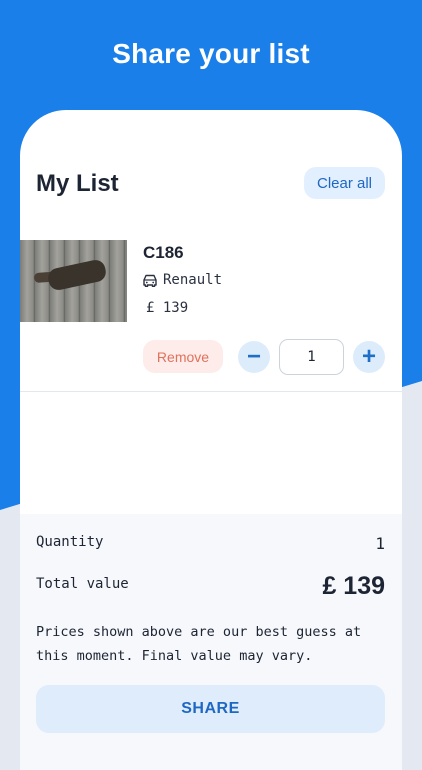  I want to click on list-title: My List, so click(77, 183).